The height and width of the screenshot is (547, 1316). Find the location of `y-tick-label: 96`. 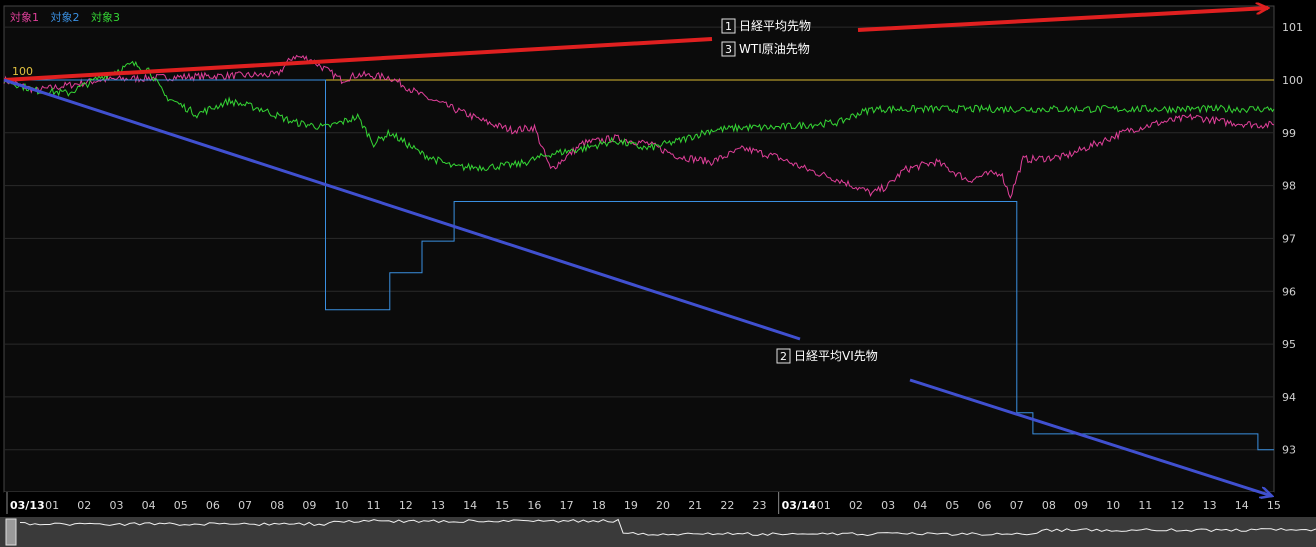

y-tick-label: 96 is located at coordinates (1289, 291).